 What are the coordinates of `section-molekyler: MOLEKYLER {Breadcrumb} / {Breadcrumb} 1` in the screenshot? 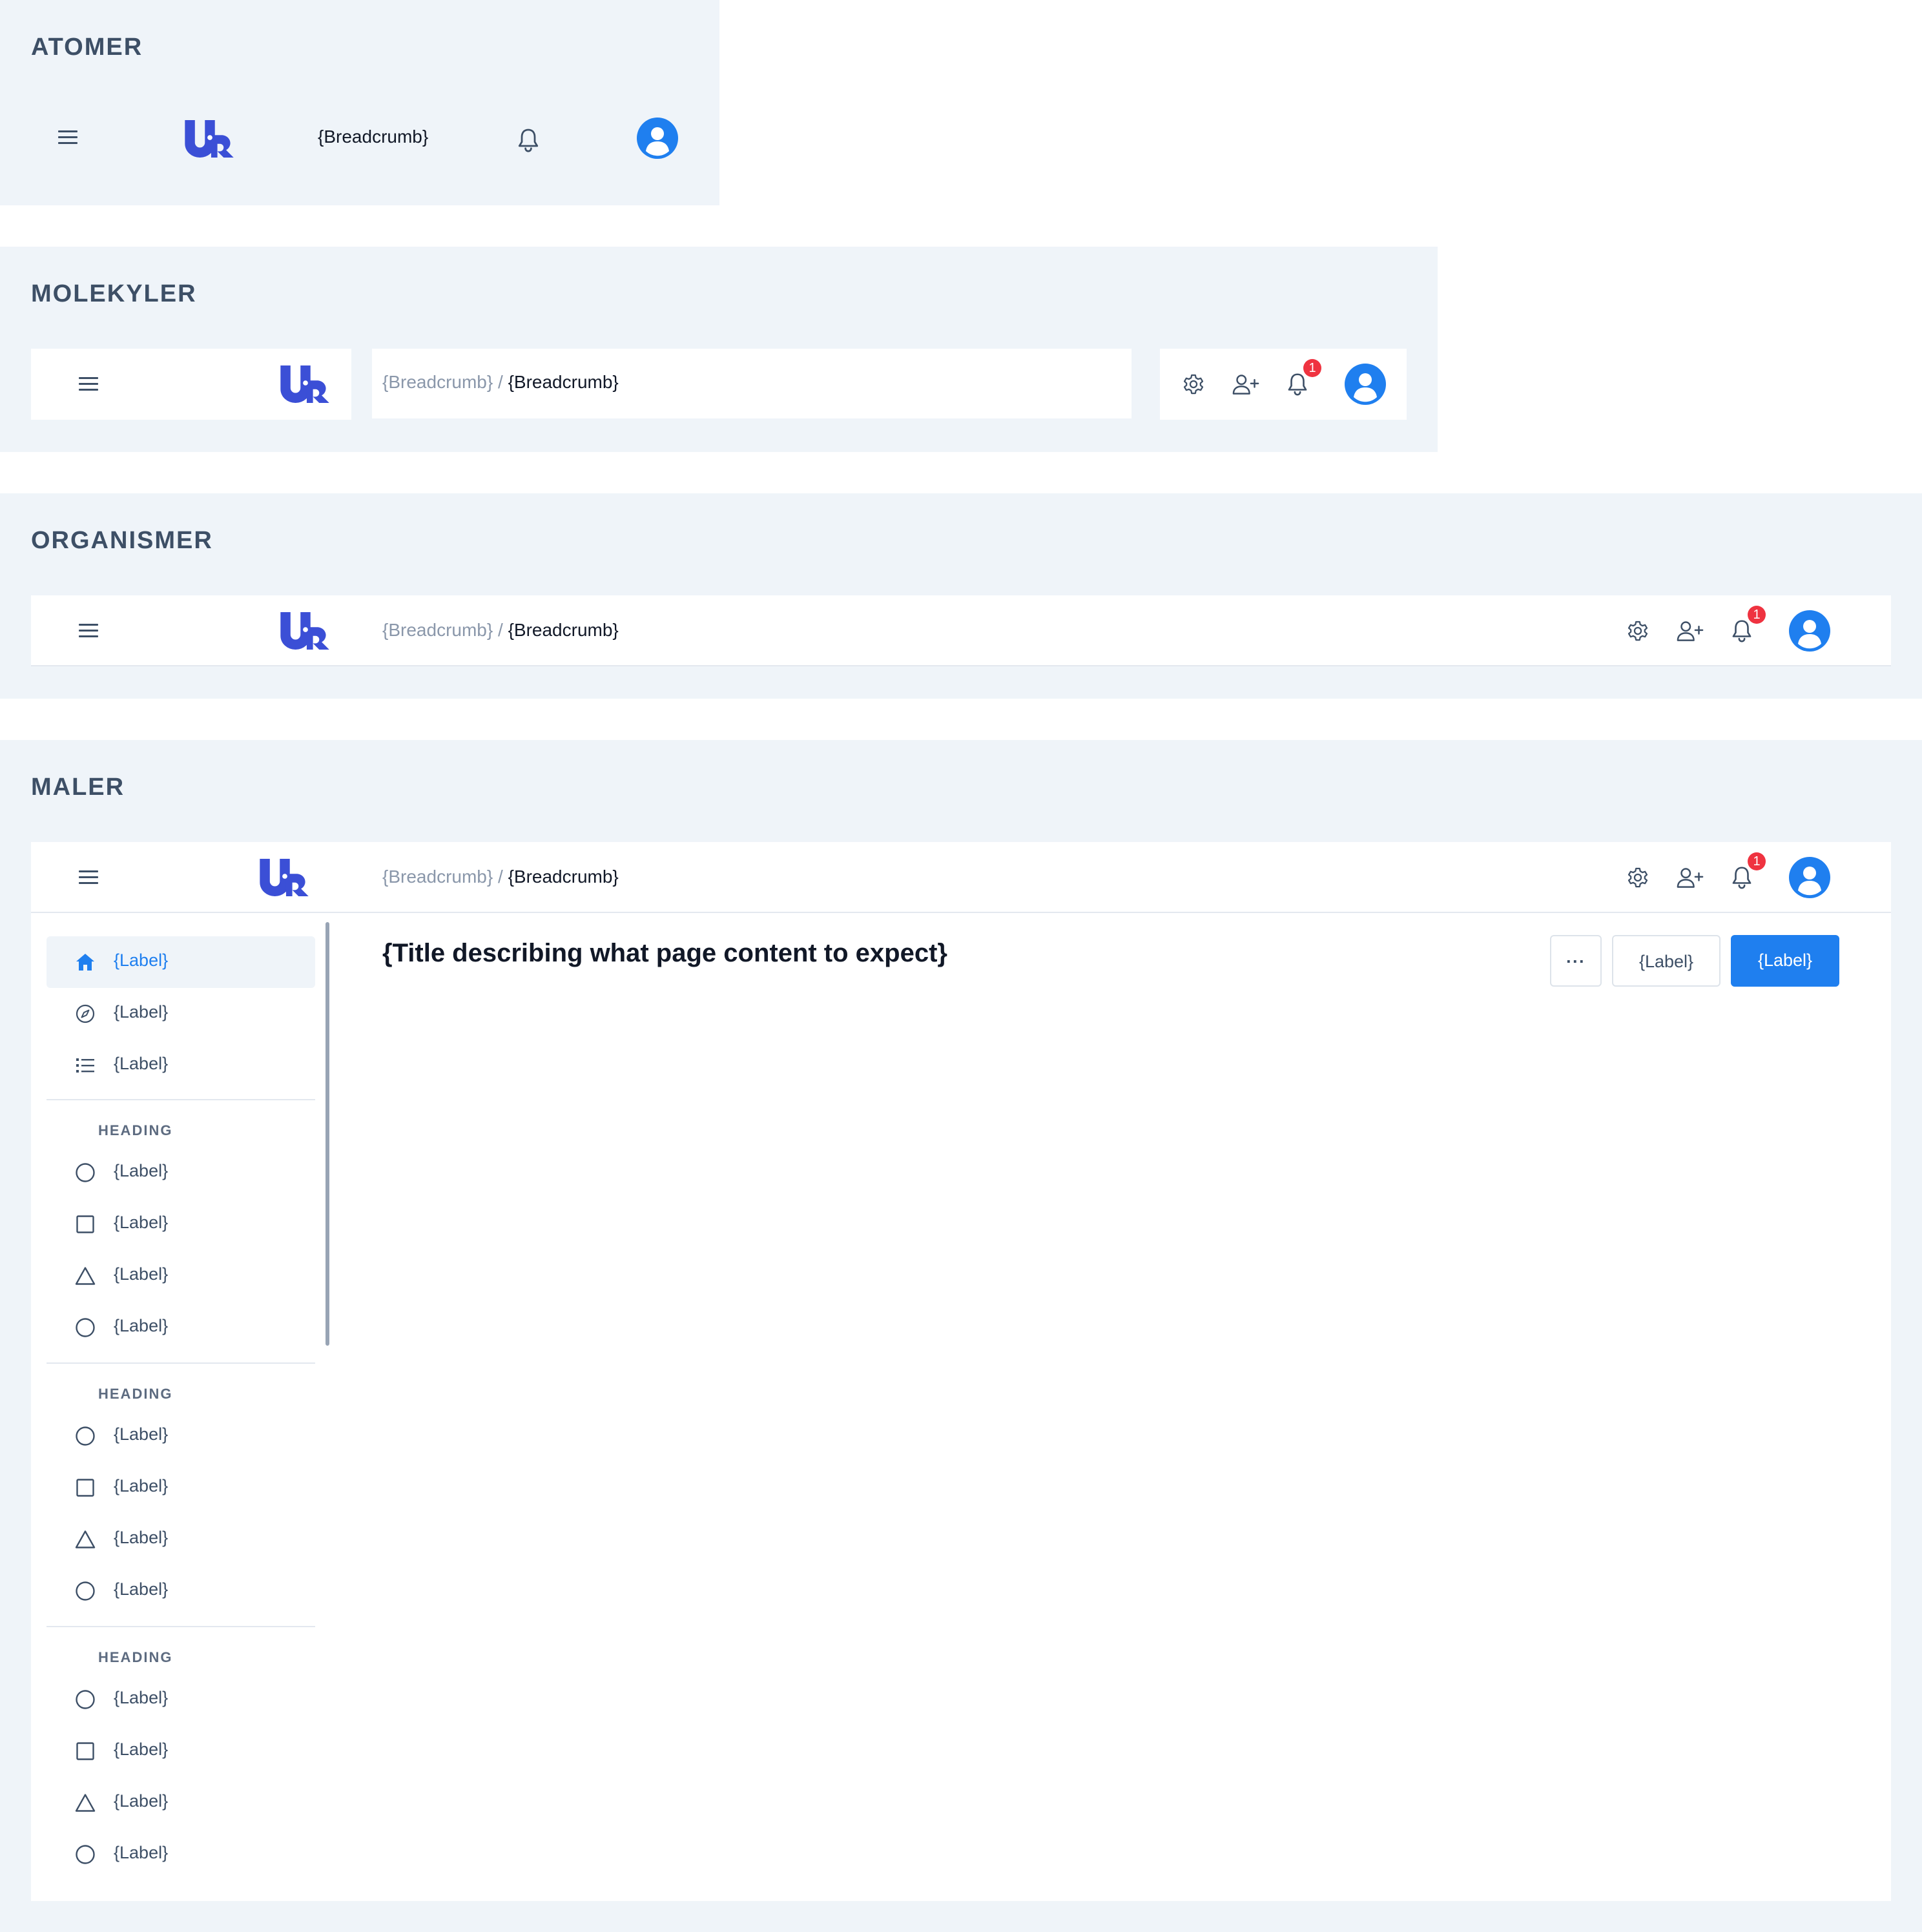 It's located at (719, 350).